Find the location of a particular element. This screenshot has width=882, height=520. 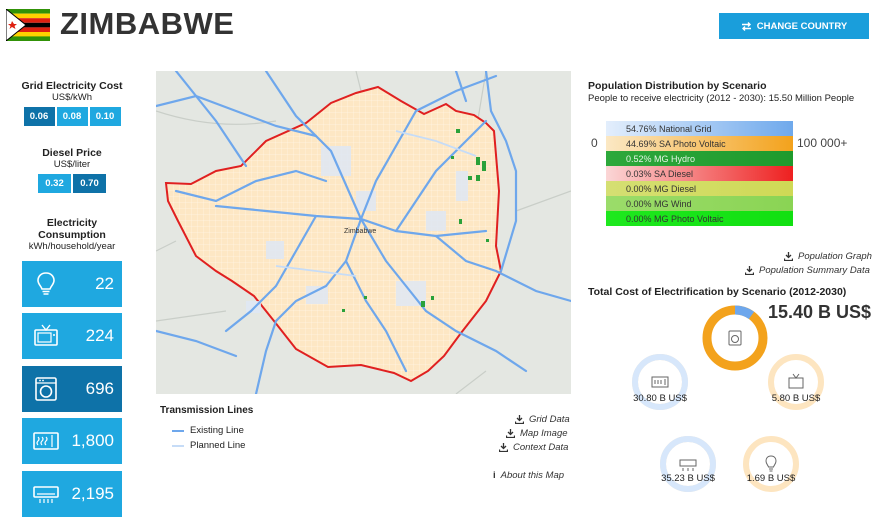

zimbabwe-flag-icon is located at coordinates (28, 25).